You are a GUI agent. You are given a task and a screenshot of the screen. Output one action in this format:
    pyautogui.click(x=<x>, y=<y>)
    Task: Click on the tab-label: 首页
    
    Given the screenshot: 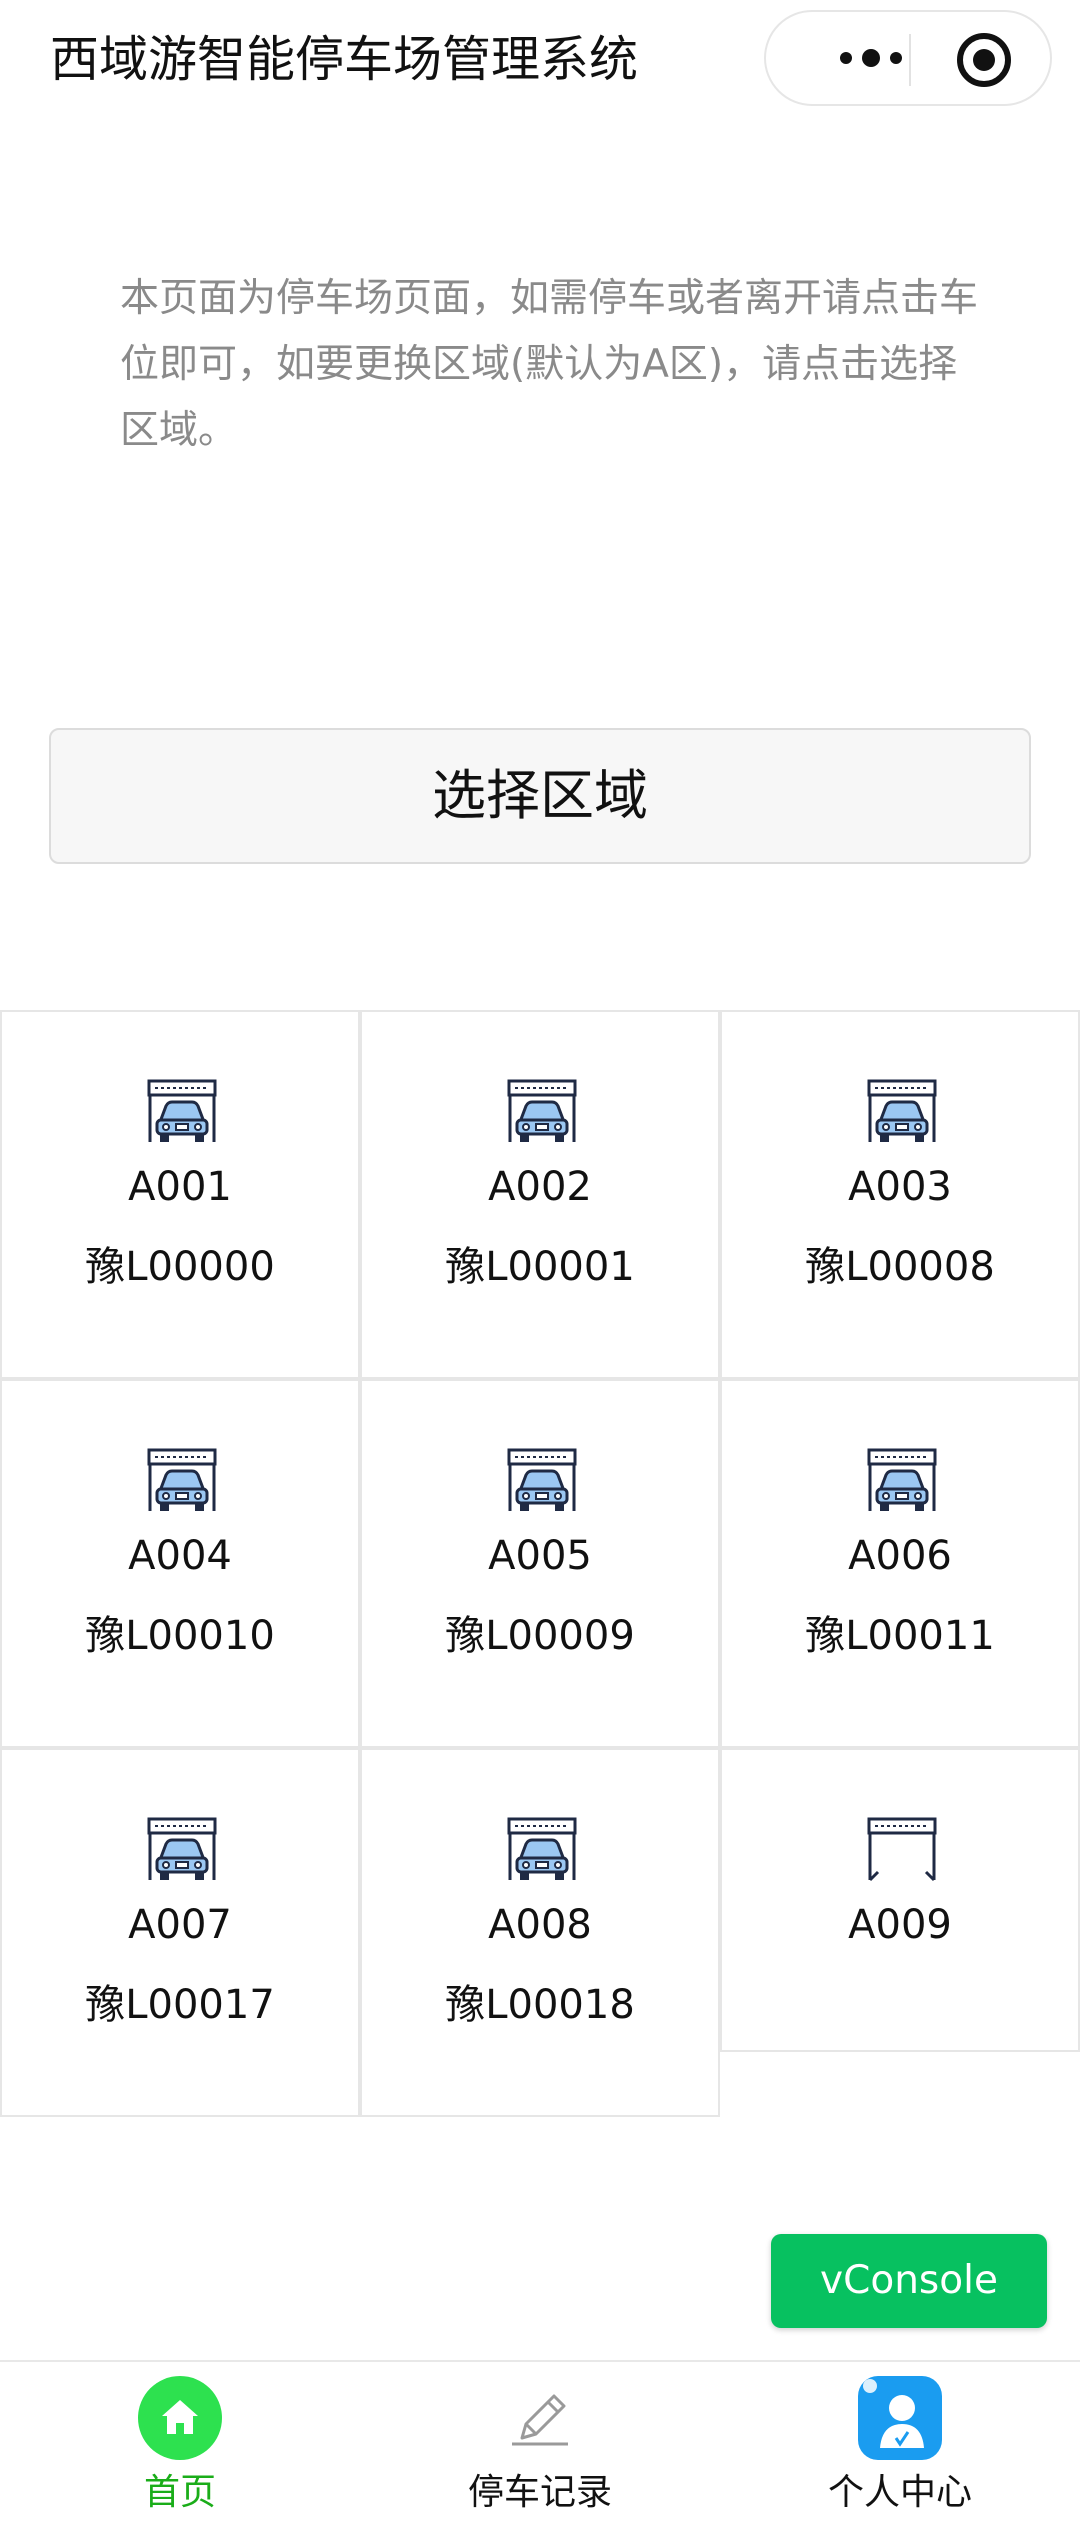 What is the action you would take?
    pyautogui.click(x=179, y=2492)
    